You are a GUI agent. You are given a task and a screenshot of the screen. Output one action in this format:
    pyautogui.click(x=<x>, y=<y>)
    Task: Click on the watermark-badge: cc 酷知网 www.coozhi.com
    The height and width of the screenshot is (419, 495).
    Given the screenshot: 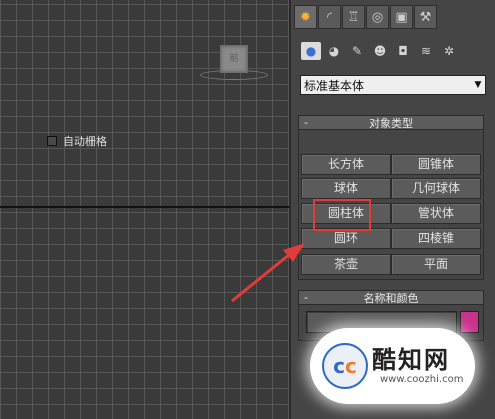 What is the action you would take?
    pyautogui.click(x=392, y=366)
    